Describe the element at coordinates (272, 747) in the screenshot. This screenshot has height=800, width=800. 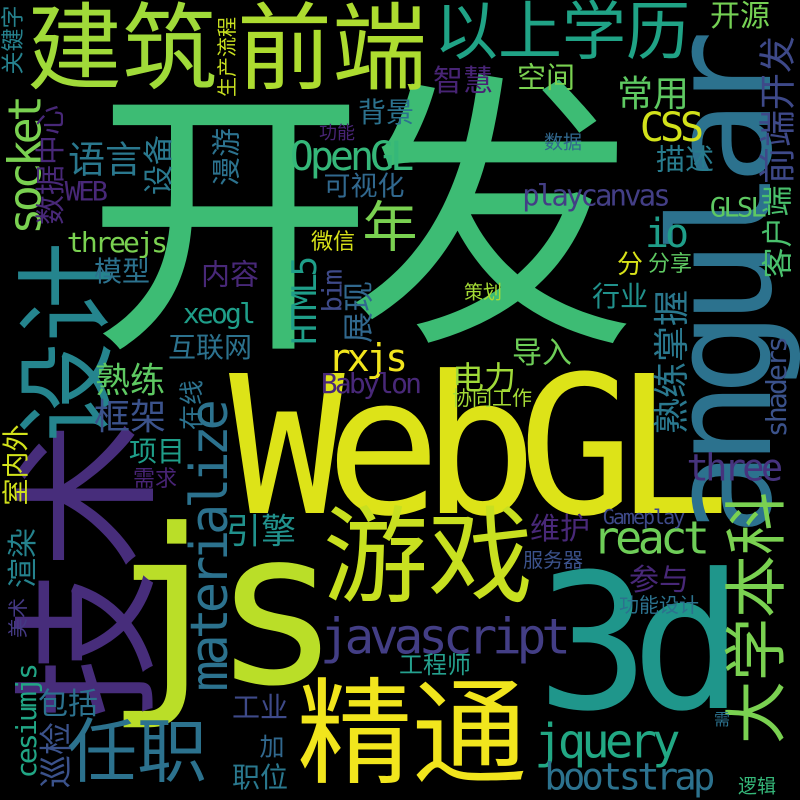
I see `cloud-word: 加` at that location.